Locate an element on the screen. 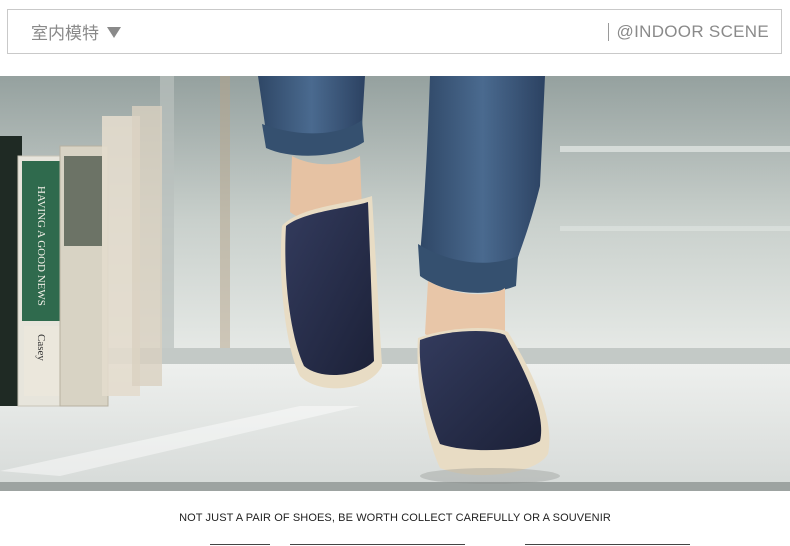  header-divider is located at coordinates (608, 31).